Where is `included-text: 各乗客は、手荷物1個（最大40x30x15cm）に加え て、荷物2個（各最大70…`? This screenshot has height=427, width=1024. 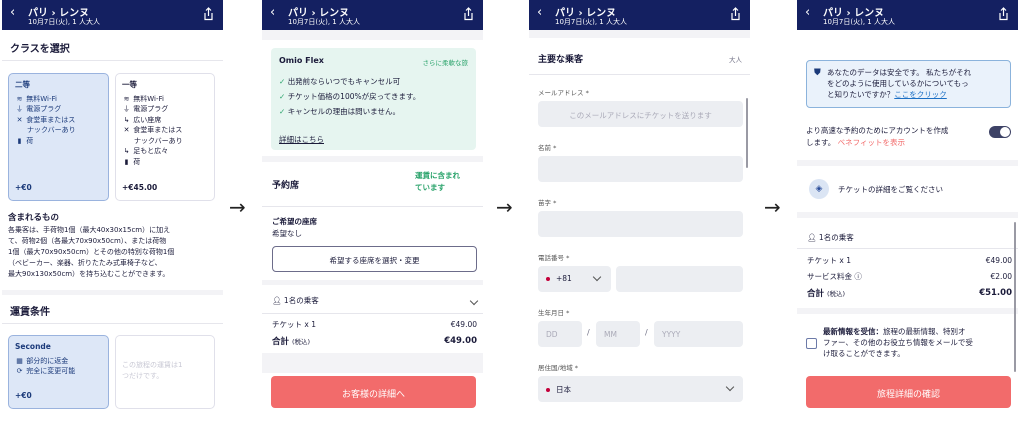
included-text: 各乗客は、手荷物1個（最大40x30x15cm）に加え て、荷物2個（各最大70… is located at coordinates (91, 252).